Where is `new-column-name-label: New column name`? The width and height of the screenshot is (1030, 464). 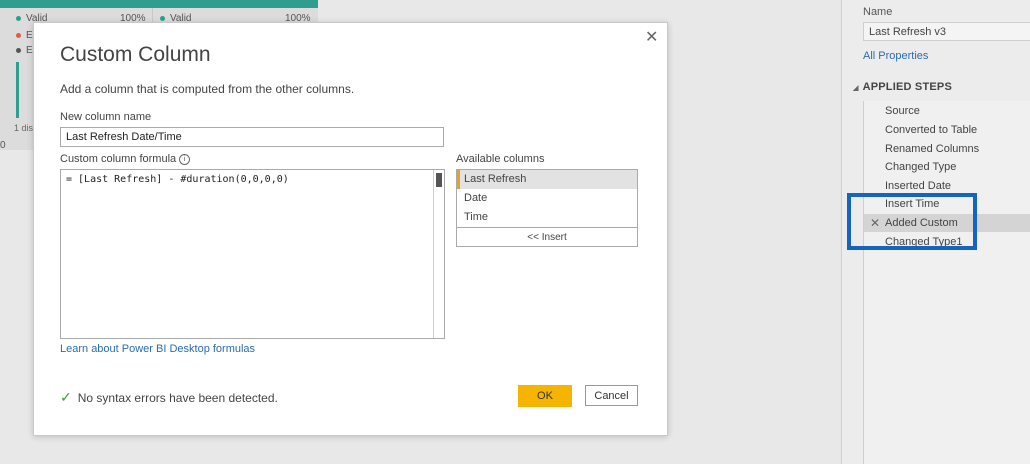
new-column-name-label: New column name is located at coordinates (106, 117).